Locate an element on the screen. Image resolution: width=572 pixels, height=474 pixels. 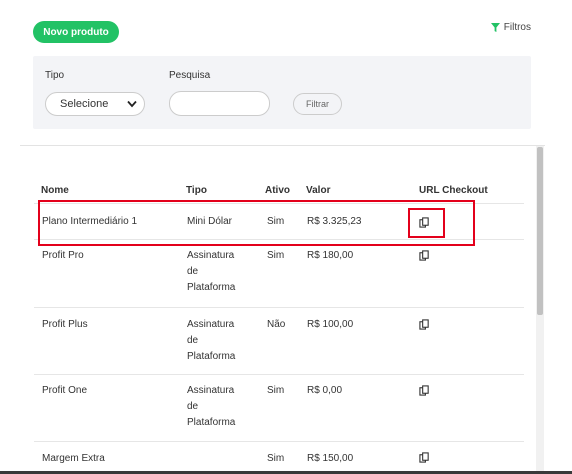
type-select: Selecione is located at coordinates (95, 104).